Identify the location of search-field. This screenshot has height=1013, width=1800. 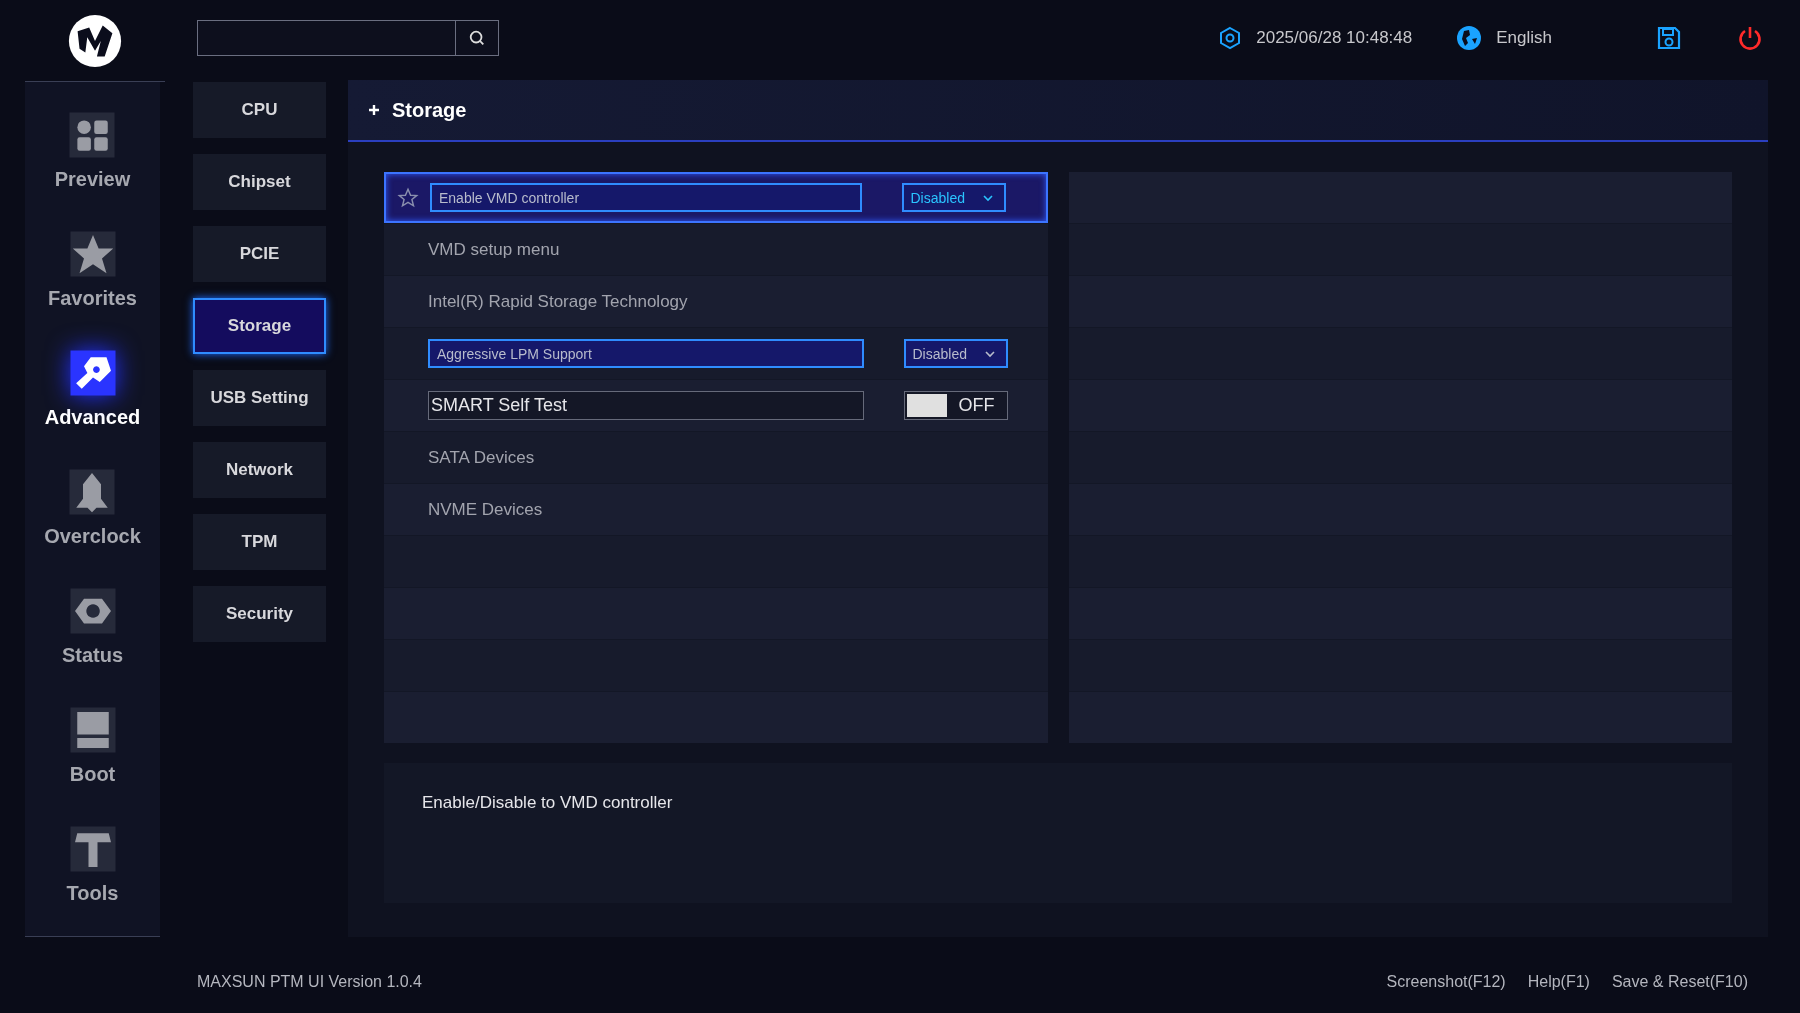
(348, 38).